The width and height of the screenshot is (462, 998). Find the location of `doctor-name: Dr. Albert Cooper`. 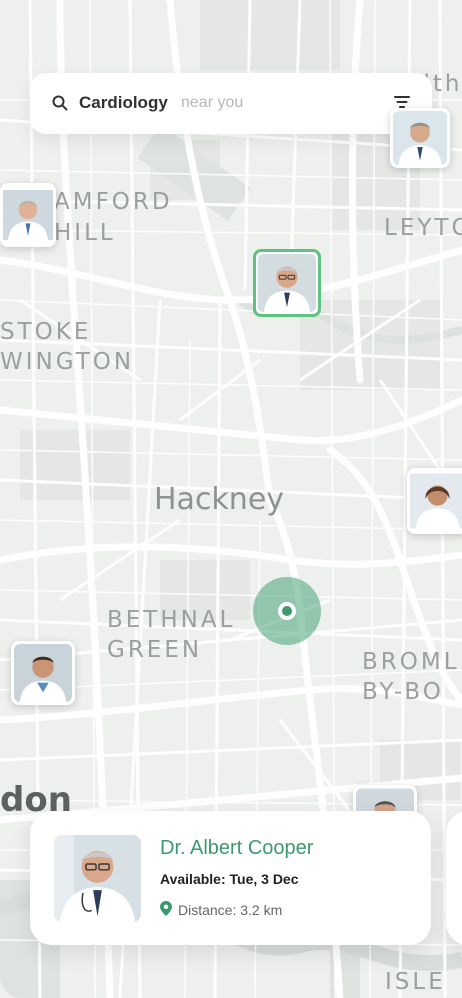

doctor-name: Dr. Albert Cooper is located at coordinates (237, 848).